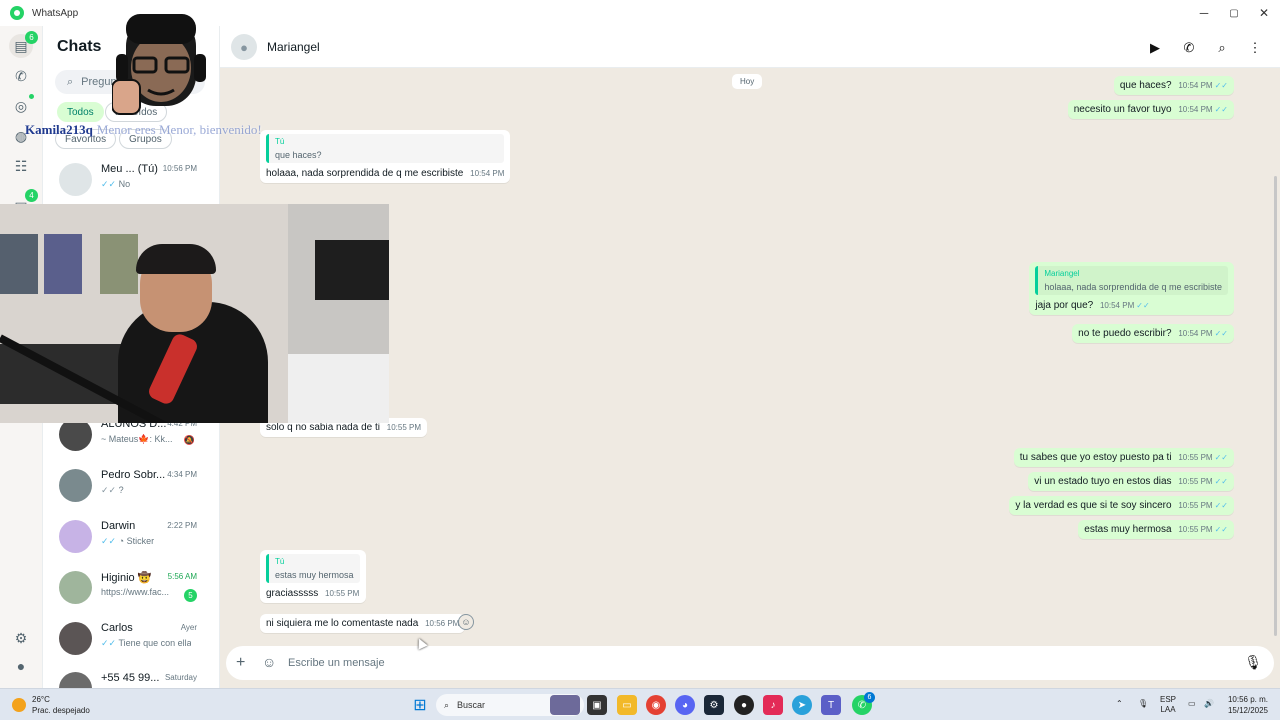  Describe the element at coordinates (565, 705) in the screenshot. I see `game-thumbnail-icon` at that location.